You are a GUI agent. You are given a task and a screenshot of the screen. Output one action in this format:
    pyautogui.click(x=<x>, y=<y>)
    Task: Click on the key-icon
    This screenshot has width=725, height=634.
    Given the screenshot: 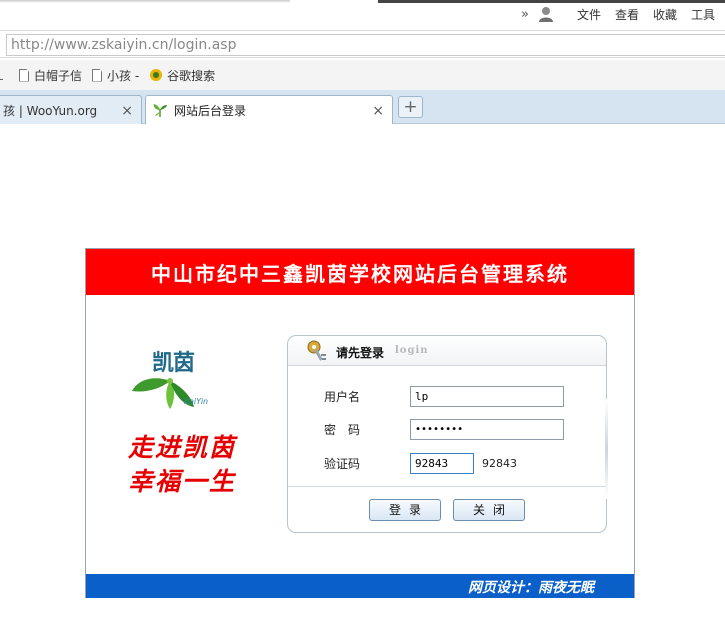 What is the action you would take?
    pyautogui.click(x=316, y=350)
    